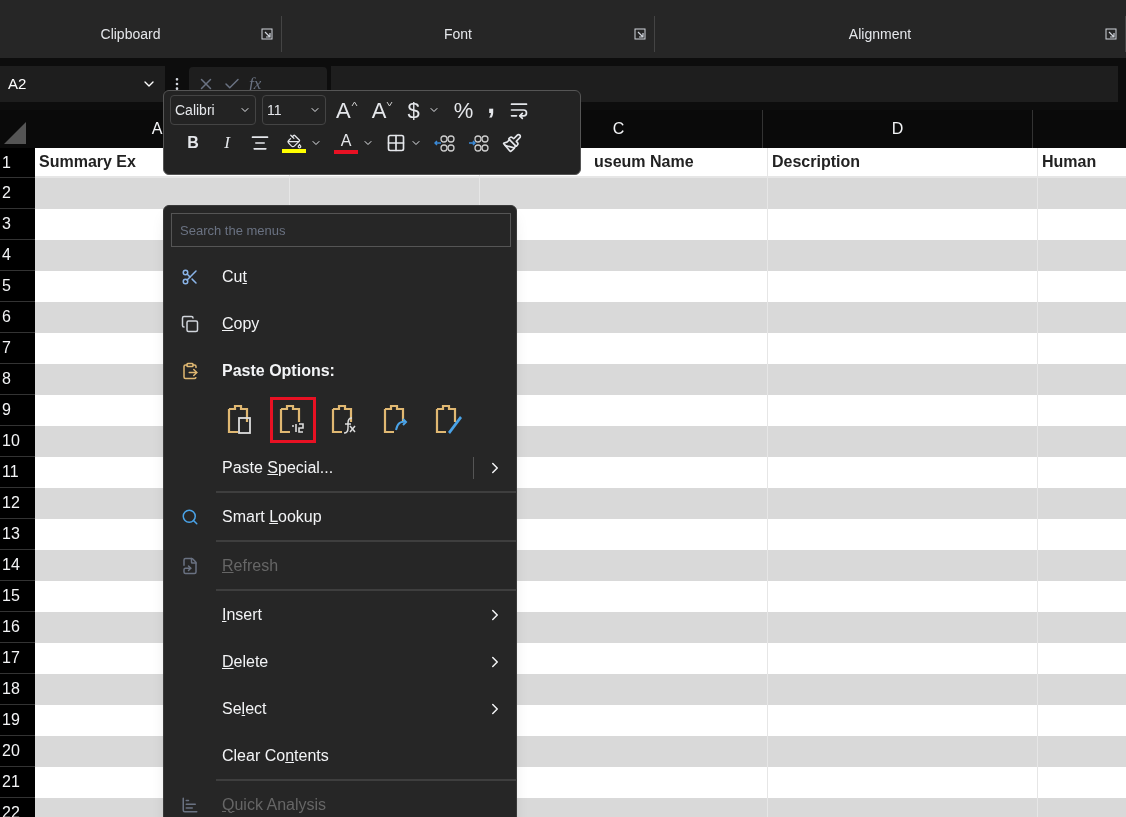 This screenshot has height=817, width=1126. What do you see at coordinates (246, 661) in the screenshot?
I see `menu-item-label: Delete` at bounding box center [246, 661].